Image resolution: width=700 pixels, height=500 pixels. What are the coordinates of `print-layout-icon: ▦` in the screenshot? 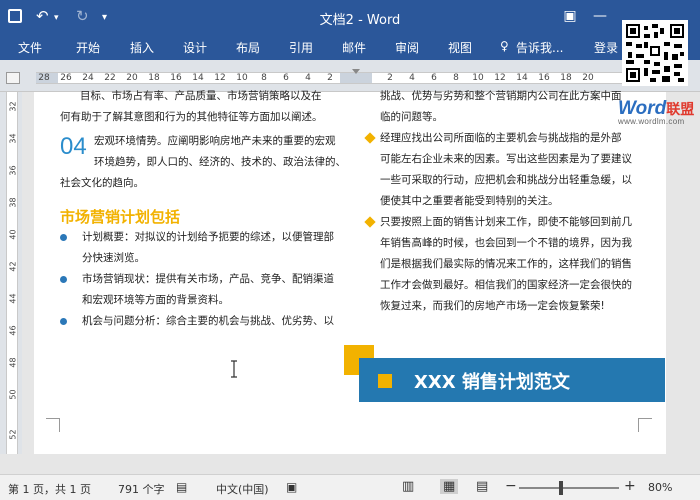 It's located at (449, 486).